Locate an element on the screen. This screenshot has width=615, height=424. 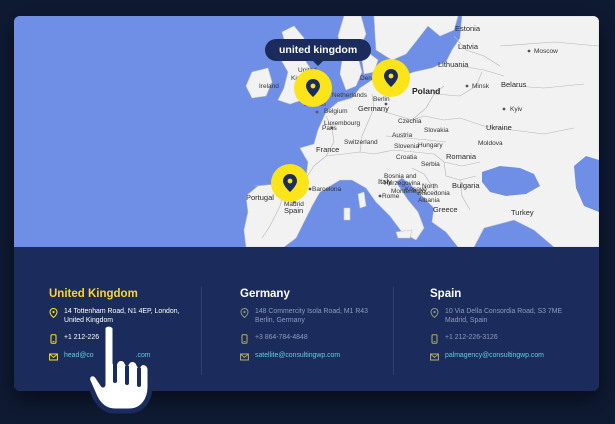
svg-text: Belarus is located at coordinates (514, 84).